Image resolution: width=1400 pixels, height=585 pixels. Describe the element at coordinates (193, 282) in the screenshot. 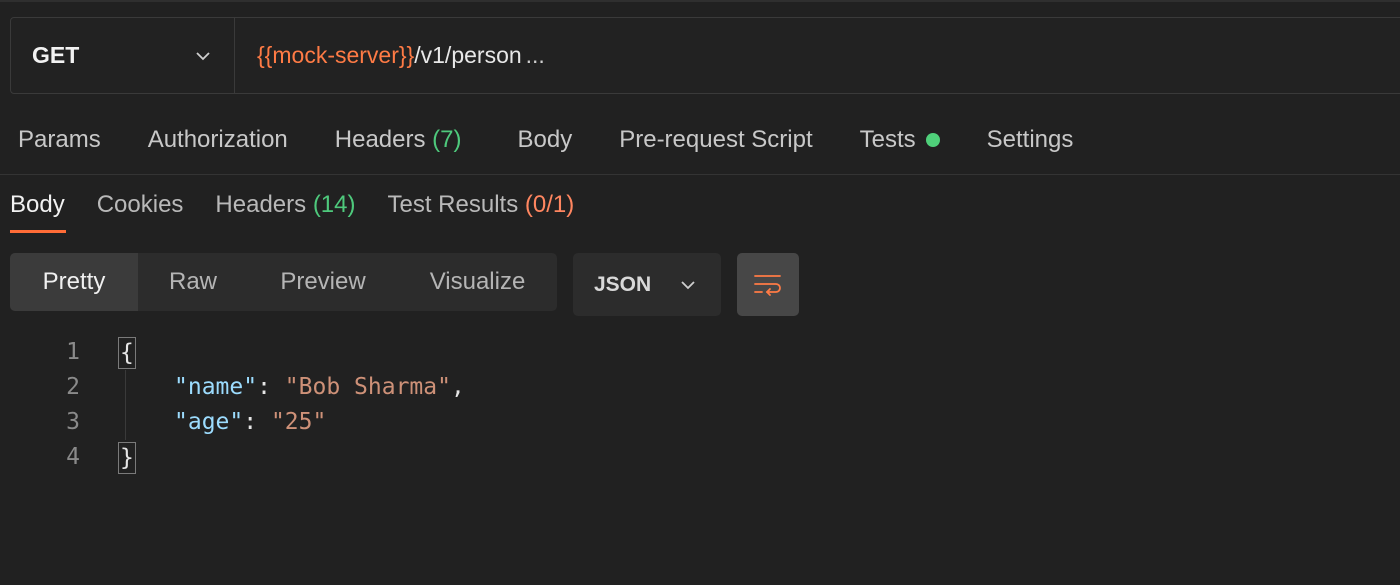

I see `view-raw-button: Raw` at that location.